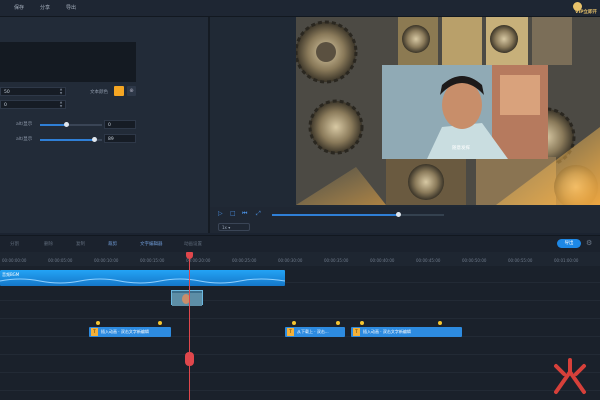  Describe the element at coordinates (61, 104) in the screenshot. I see `spacing-stepper: ▲ ▼` at that location.